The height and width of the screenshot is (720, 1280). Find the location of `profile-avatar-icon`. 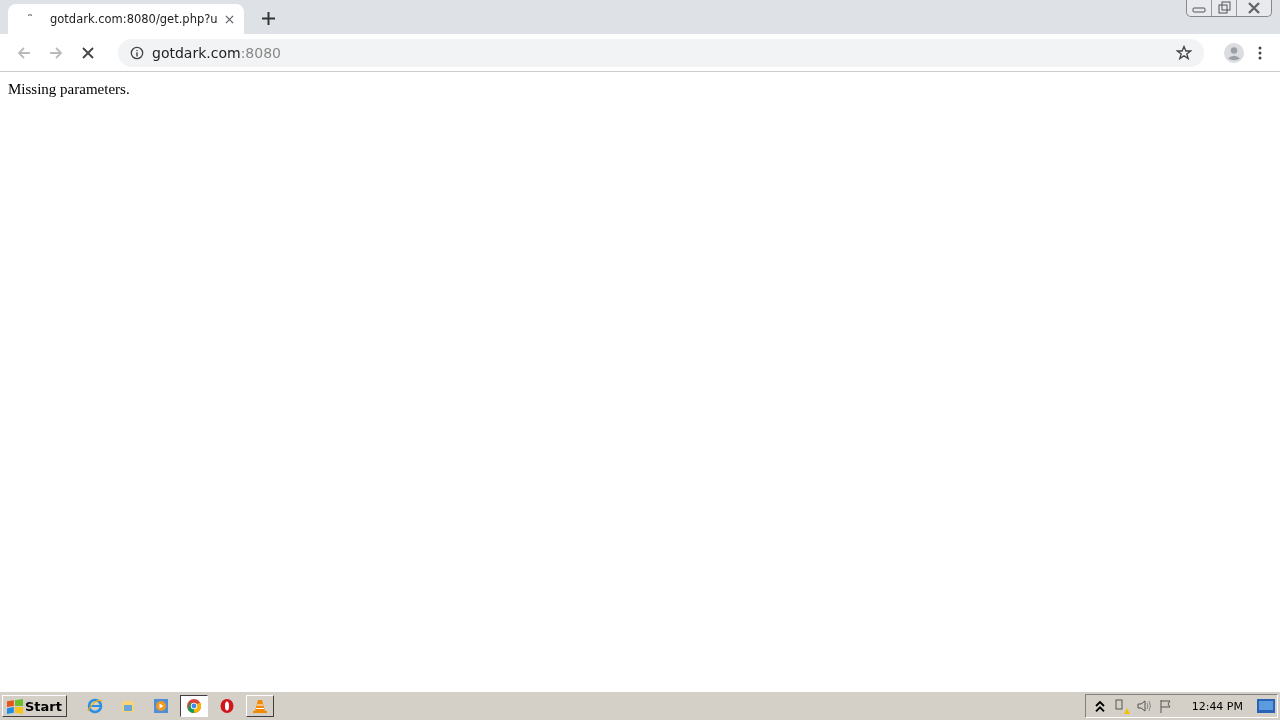

profile-avatar-icon is located at coordinates (1234, 52).